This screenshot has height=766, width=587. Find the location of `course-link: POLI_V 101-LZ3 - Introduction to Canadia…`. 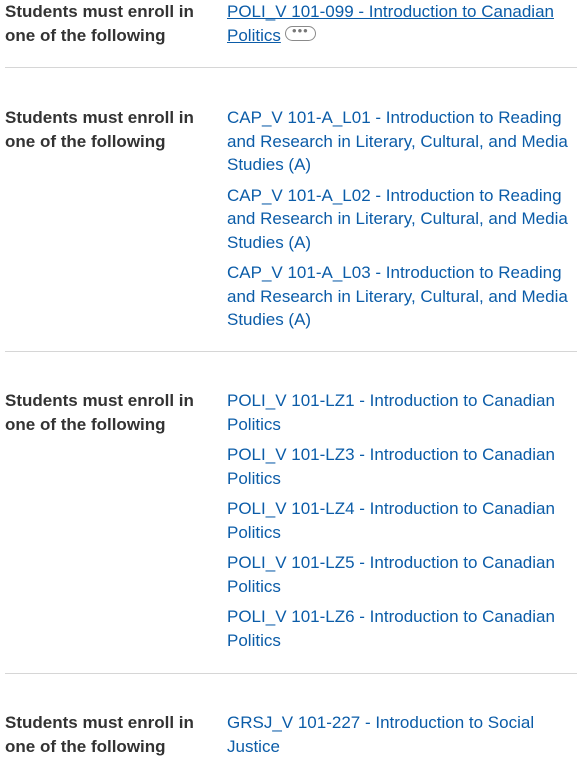

course-link: POLI_V 101-LZ3 - Introduction to Canadia… is located at coordinates (402, 466).